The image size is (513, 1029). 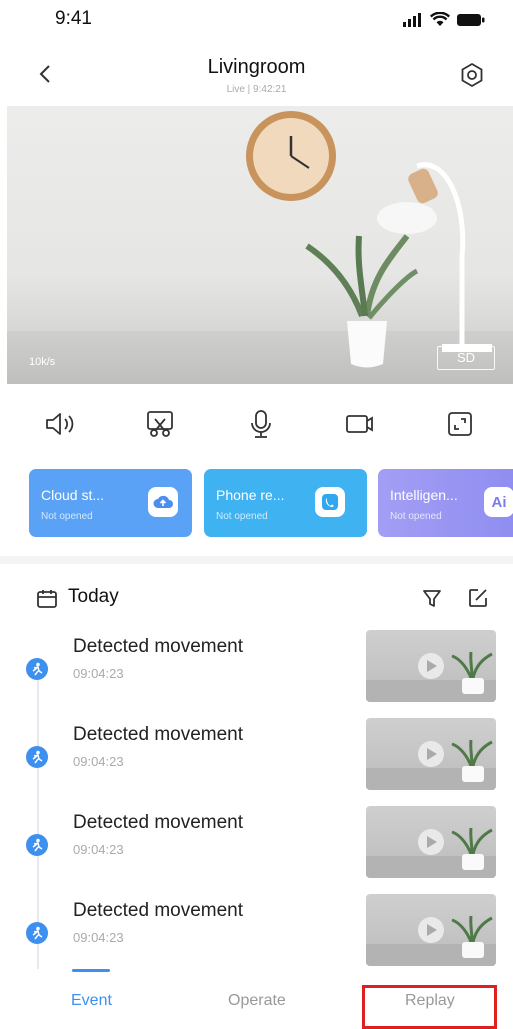 I want to click on speaker-icon, so click(x=60, y=424).